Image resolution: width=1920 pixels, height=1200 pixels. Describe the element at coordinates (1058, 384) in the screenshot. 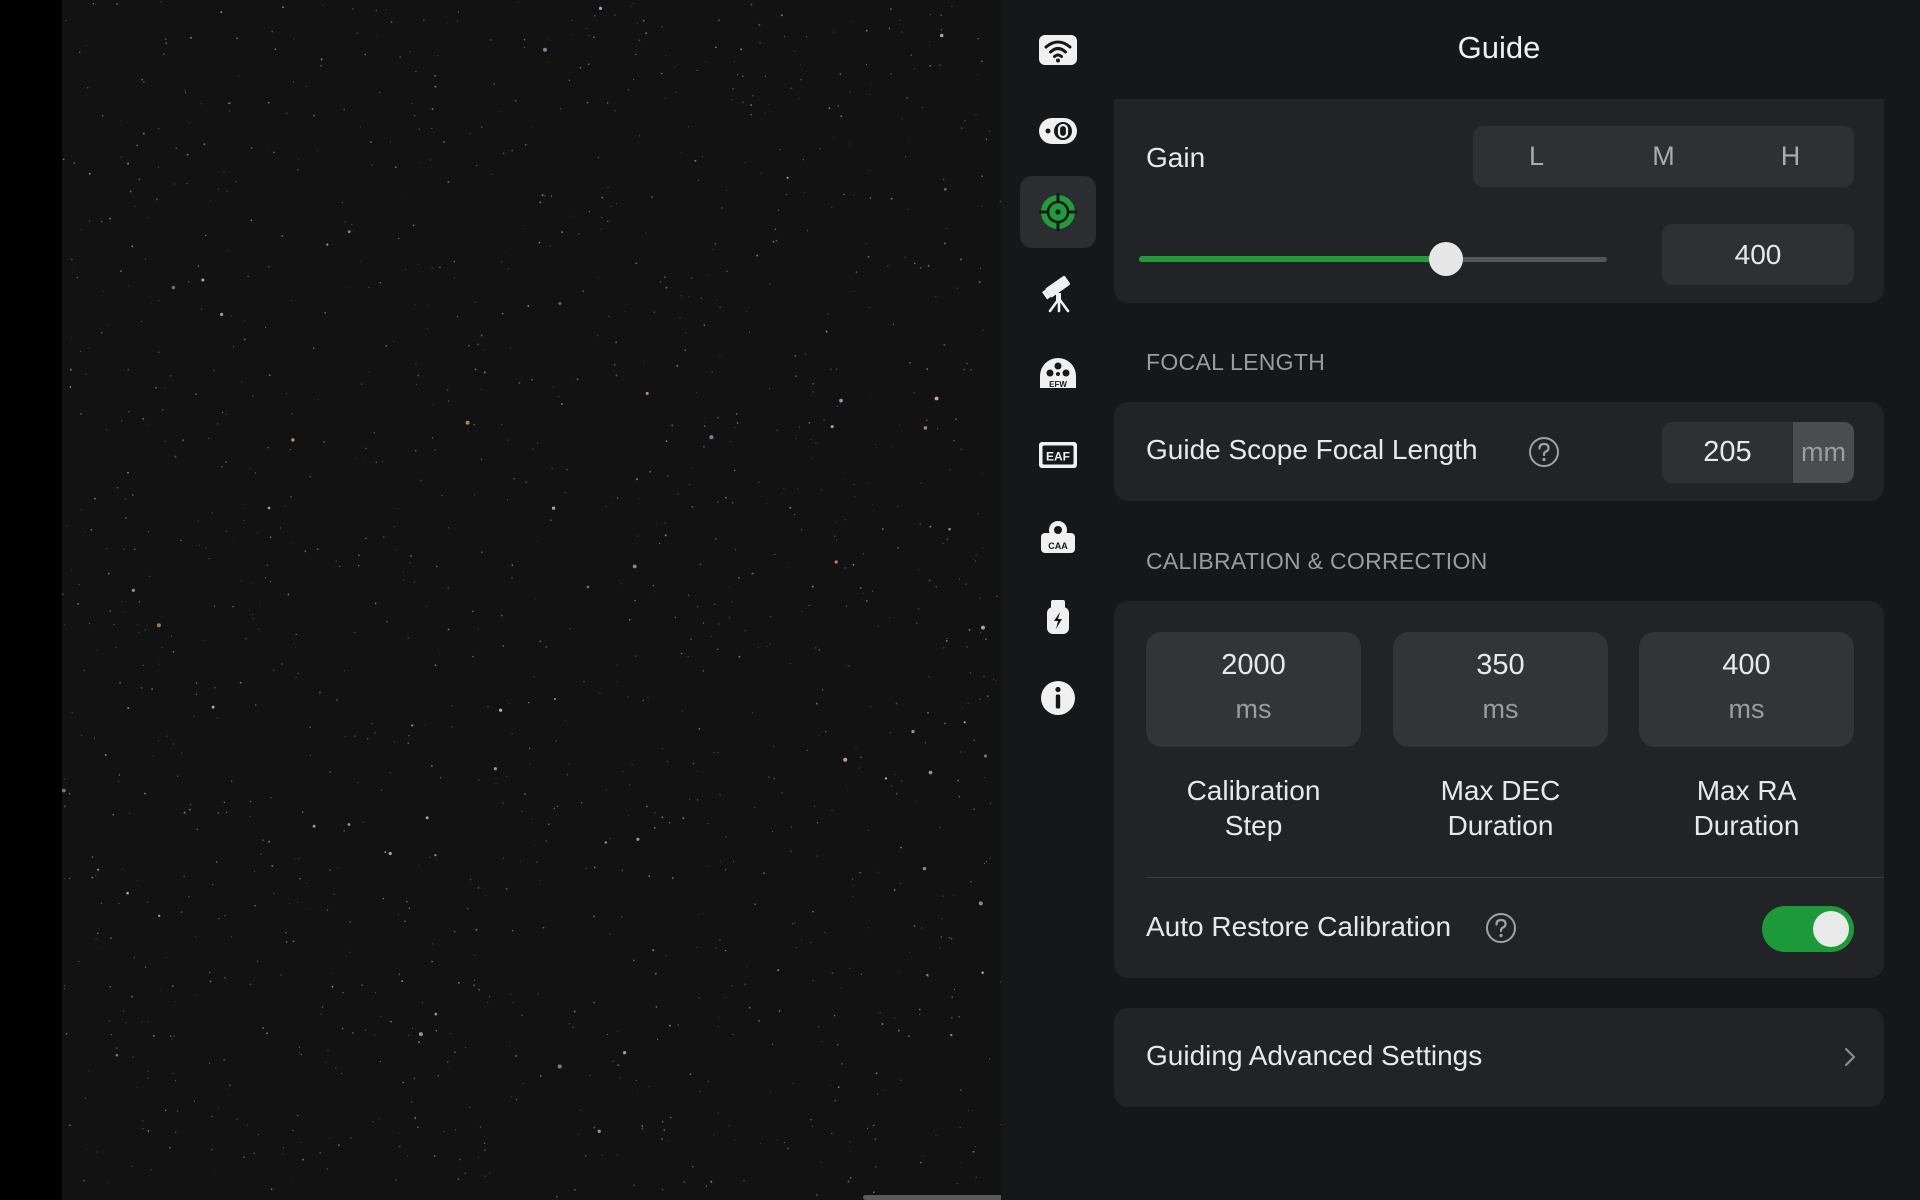

I see `svg-text: EFW` at that location.